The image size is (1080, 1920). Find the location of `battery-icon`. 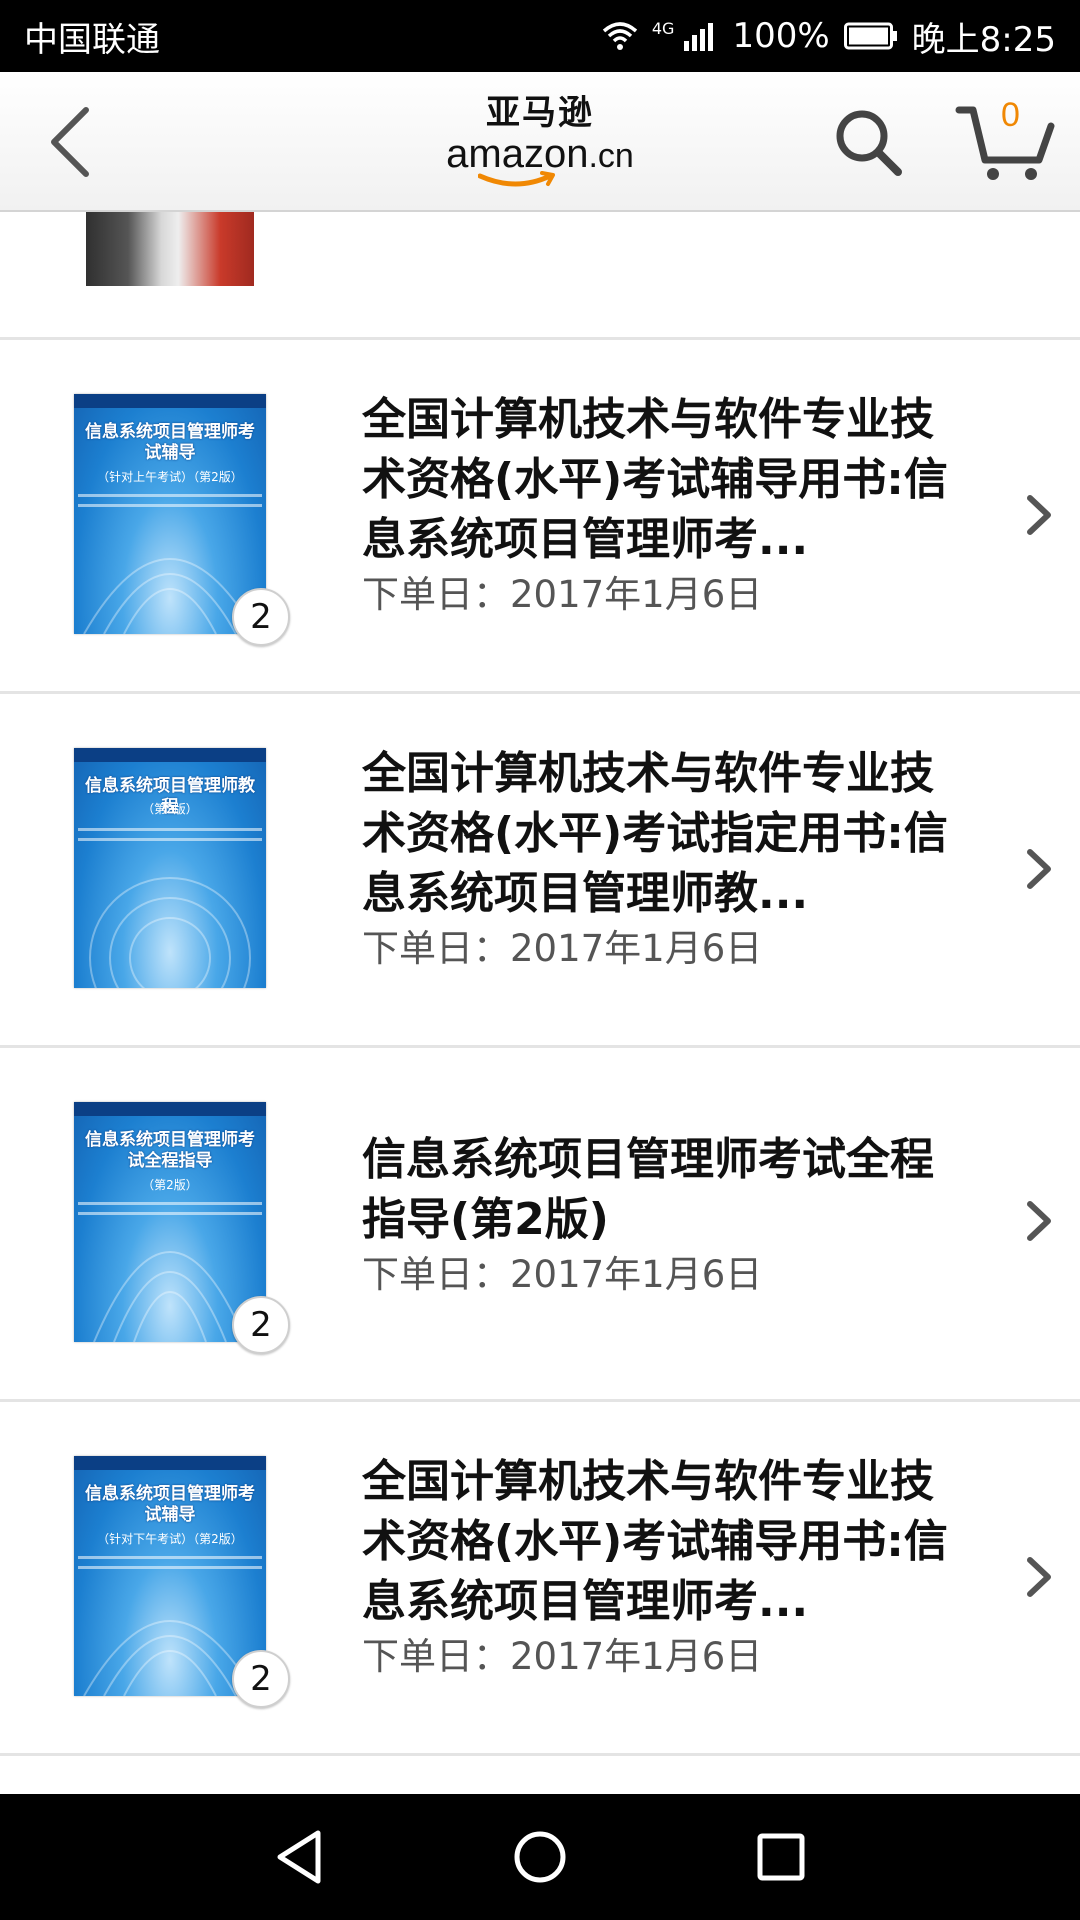

battery-icon is located at coordinates (870, 36).